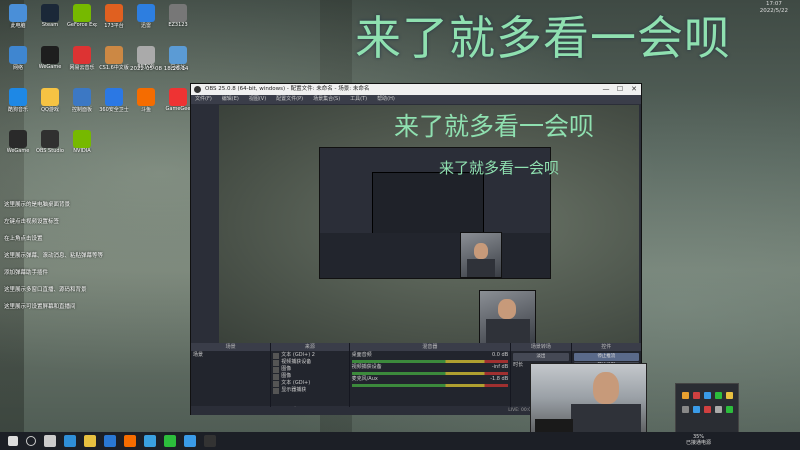 The width and height of the screenshot is (800, 450). I want to click on stop-streaming-button: 停止推流, so click(606, 357).